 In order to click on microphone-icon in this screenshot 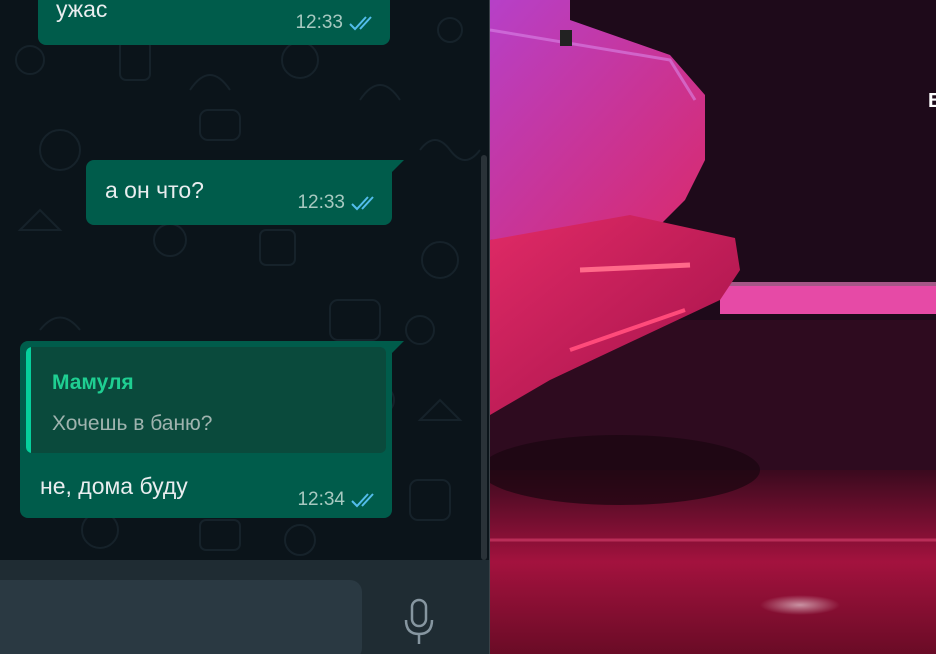, I will do `click(419, 622)`.